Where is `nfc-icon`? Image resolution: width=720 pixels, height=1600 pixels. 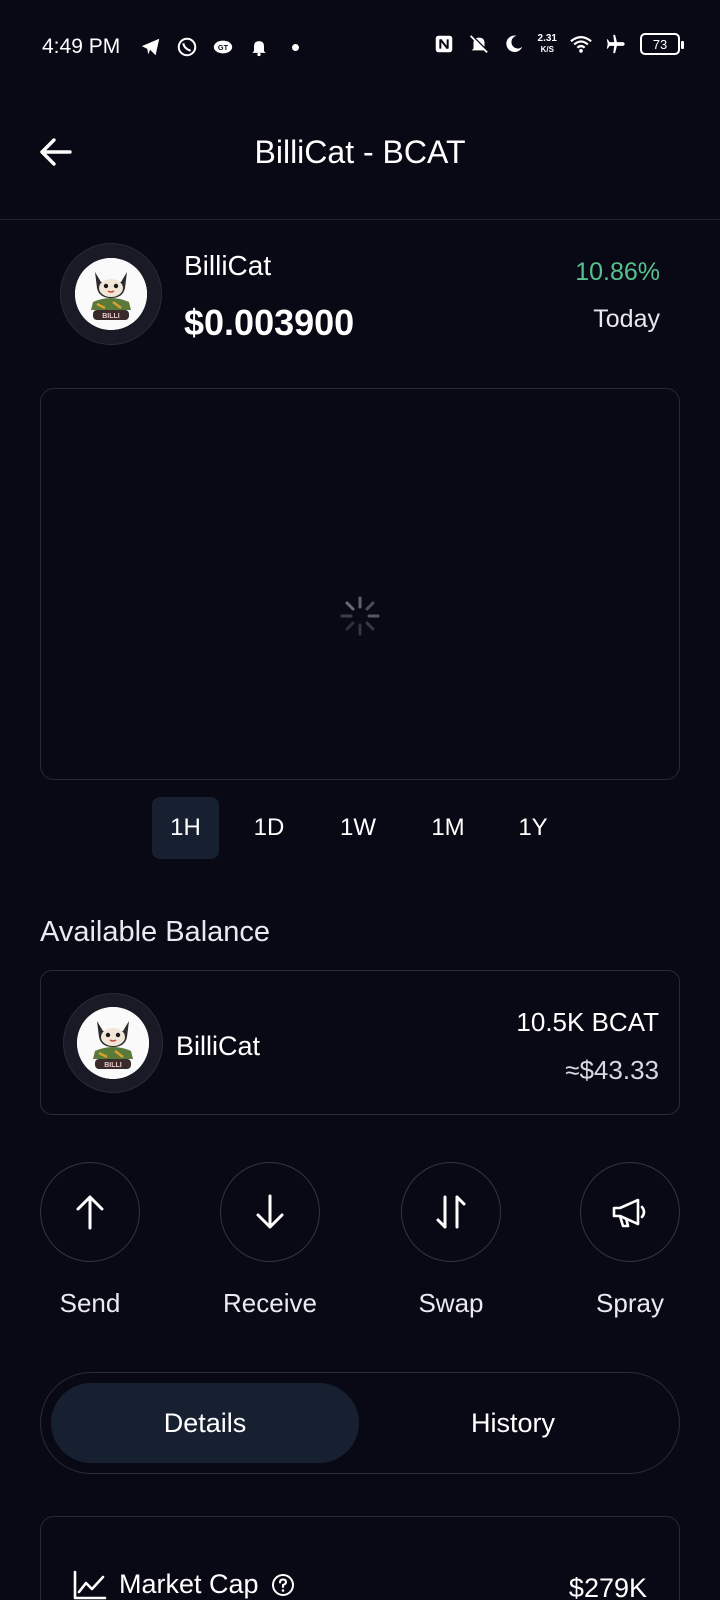
nfc-icon is located at coordinates (444, 44).